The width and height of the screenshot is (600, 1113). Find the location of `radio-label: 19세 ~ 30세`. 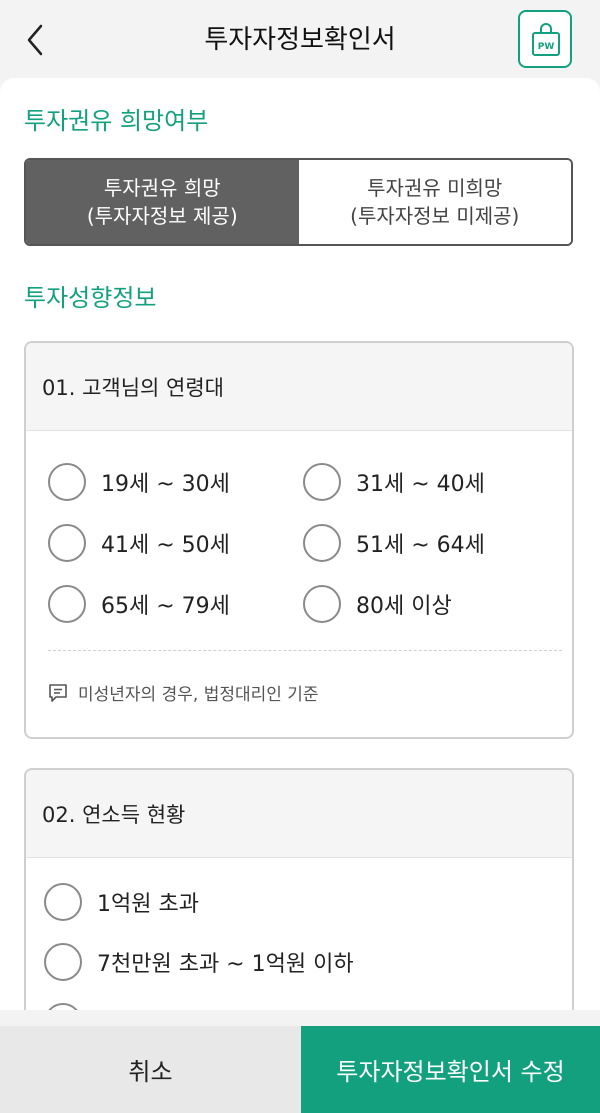

radio-label: 19세 ~ 30세 is located at coordinates (165, 484).